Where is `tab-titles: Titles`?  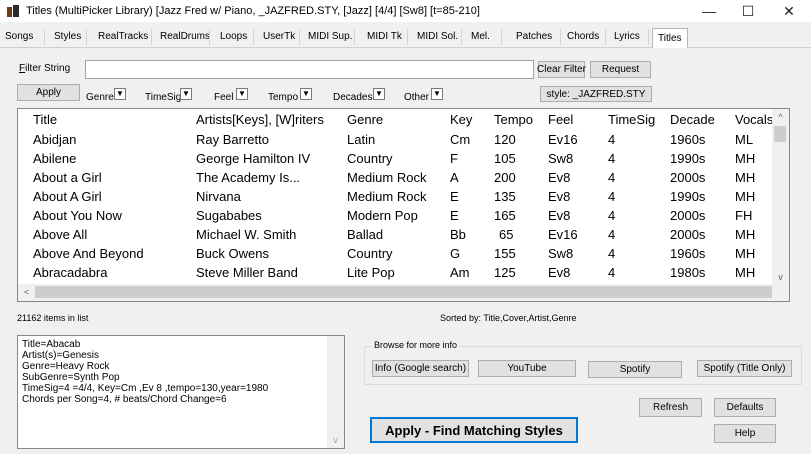 tab-titles: Titles is located at coordinates (670, 38).